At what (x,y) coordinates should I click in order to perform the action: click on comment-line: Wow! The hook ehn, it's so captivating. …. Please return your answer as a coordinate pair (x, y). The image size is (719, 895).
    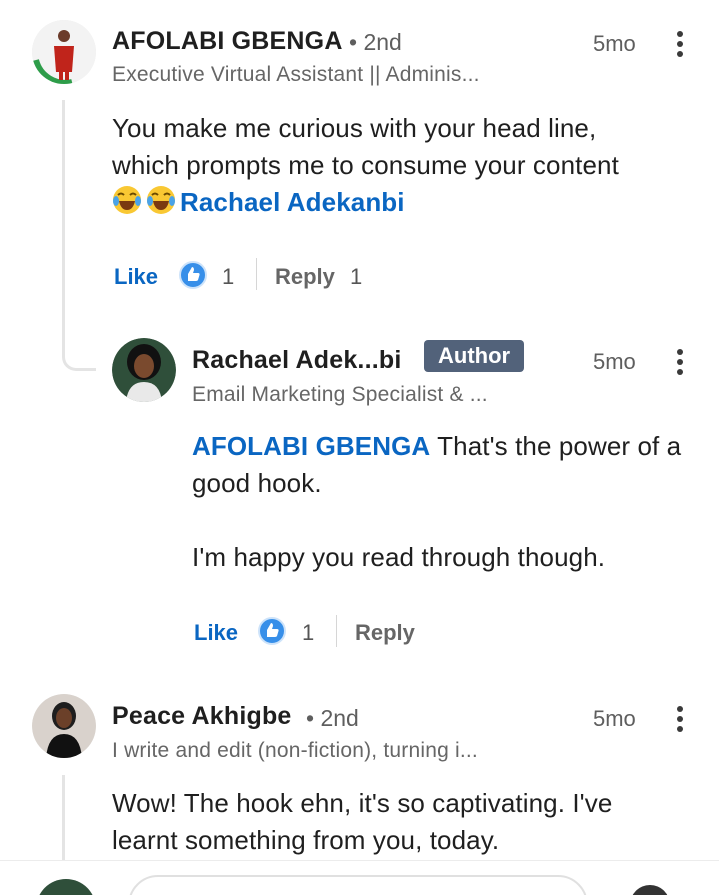
    Looking at the image, I should click on (362, 803).